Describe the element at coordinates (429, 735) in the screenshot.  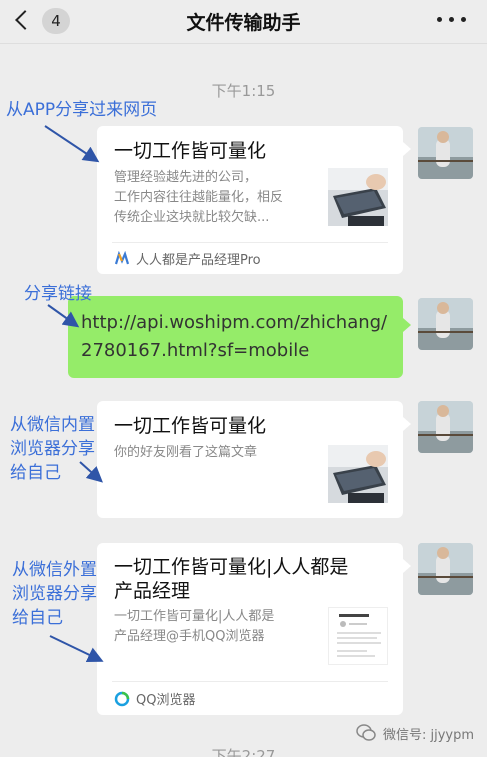
I see `watermark-text: 微信号: jjyypm` at that location.